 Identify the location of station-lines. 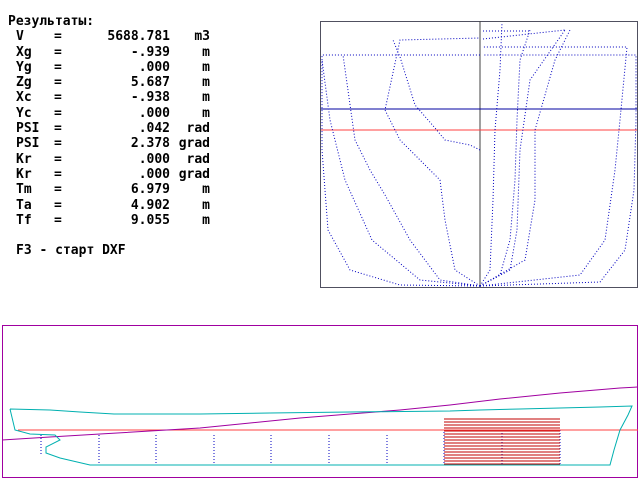
(300, 447).